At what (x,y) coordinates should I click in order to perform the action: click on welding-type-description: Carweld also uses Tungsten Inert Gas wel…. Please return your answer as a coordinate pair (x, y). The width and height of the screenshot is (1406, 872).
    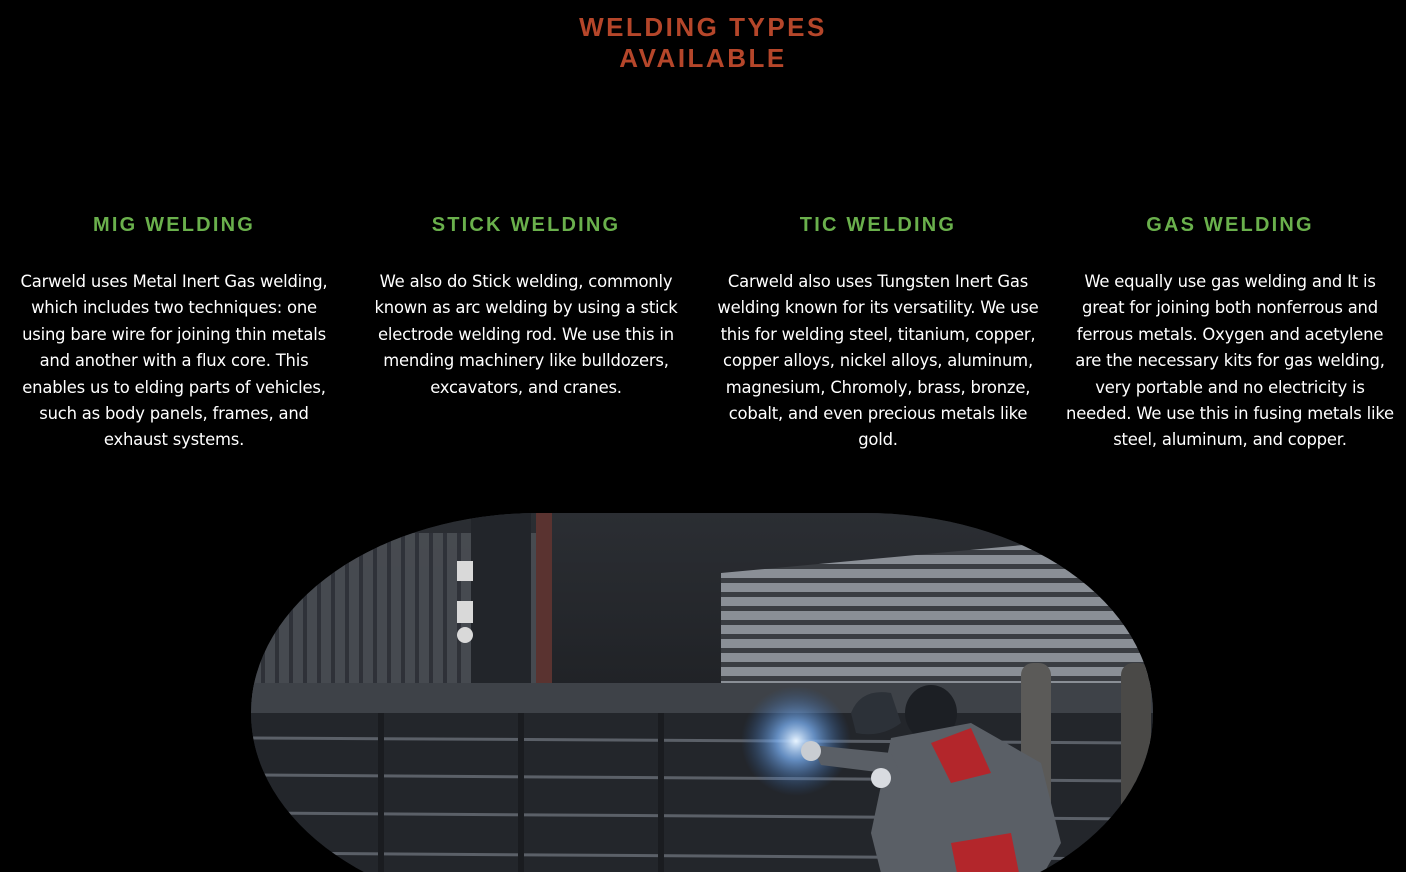
    Looking at the image, I should click on (878, 361).